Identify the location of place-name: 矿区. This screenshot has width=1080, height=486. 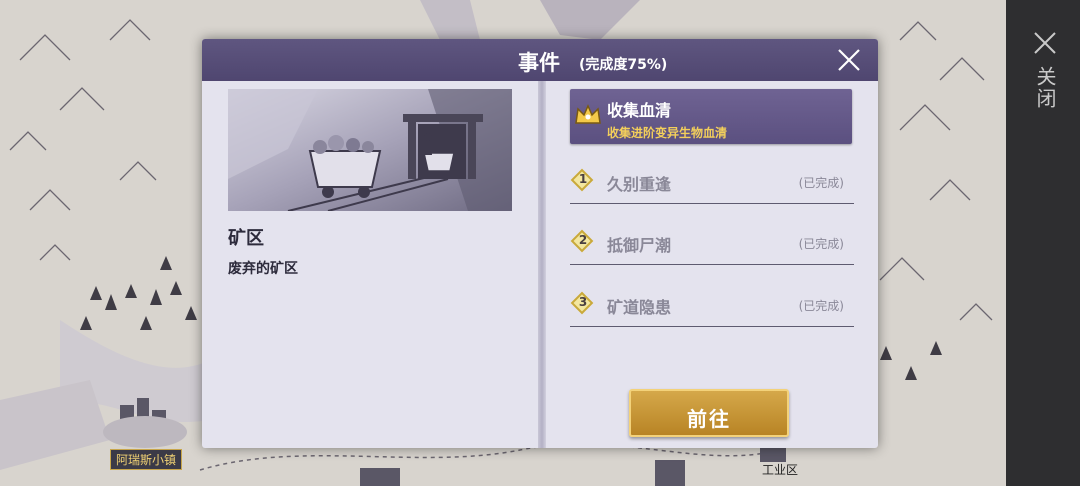
(246, 238).